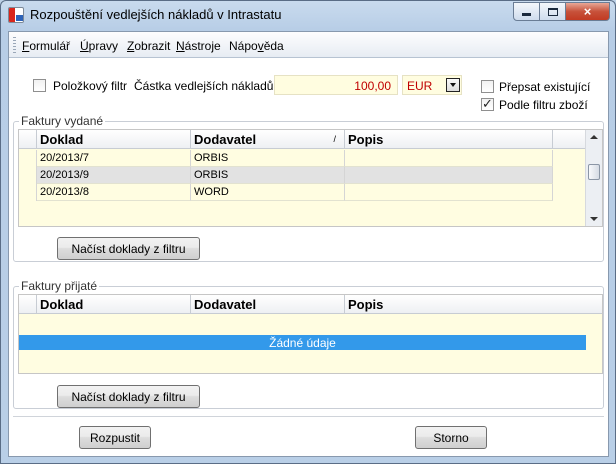 Image resolution: width=616 pixels, height=464 pixels. What do you see at coordinates (114, 192) in the screenshot?
I see `cell-doklad: 20/2013/8` at bounding box center [114, 192].